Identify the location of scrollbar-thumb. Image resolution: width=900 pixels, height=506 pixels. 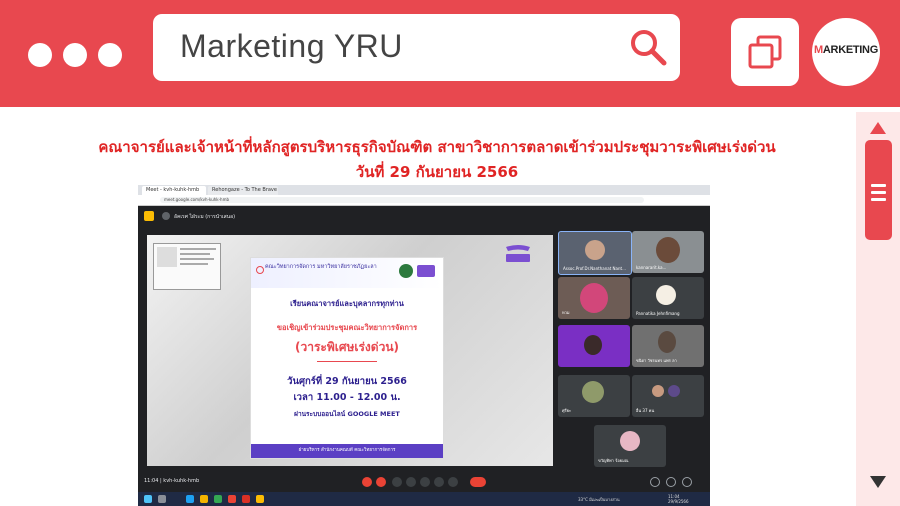
(878, 190).